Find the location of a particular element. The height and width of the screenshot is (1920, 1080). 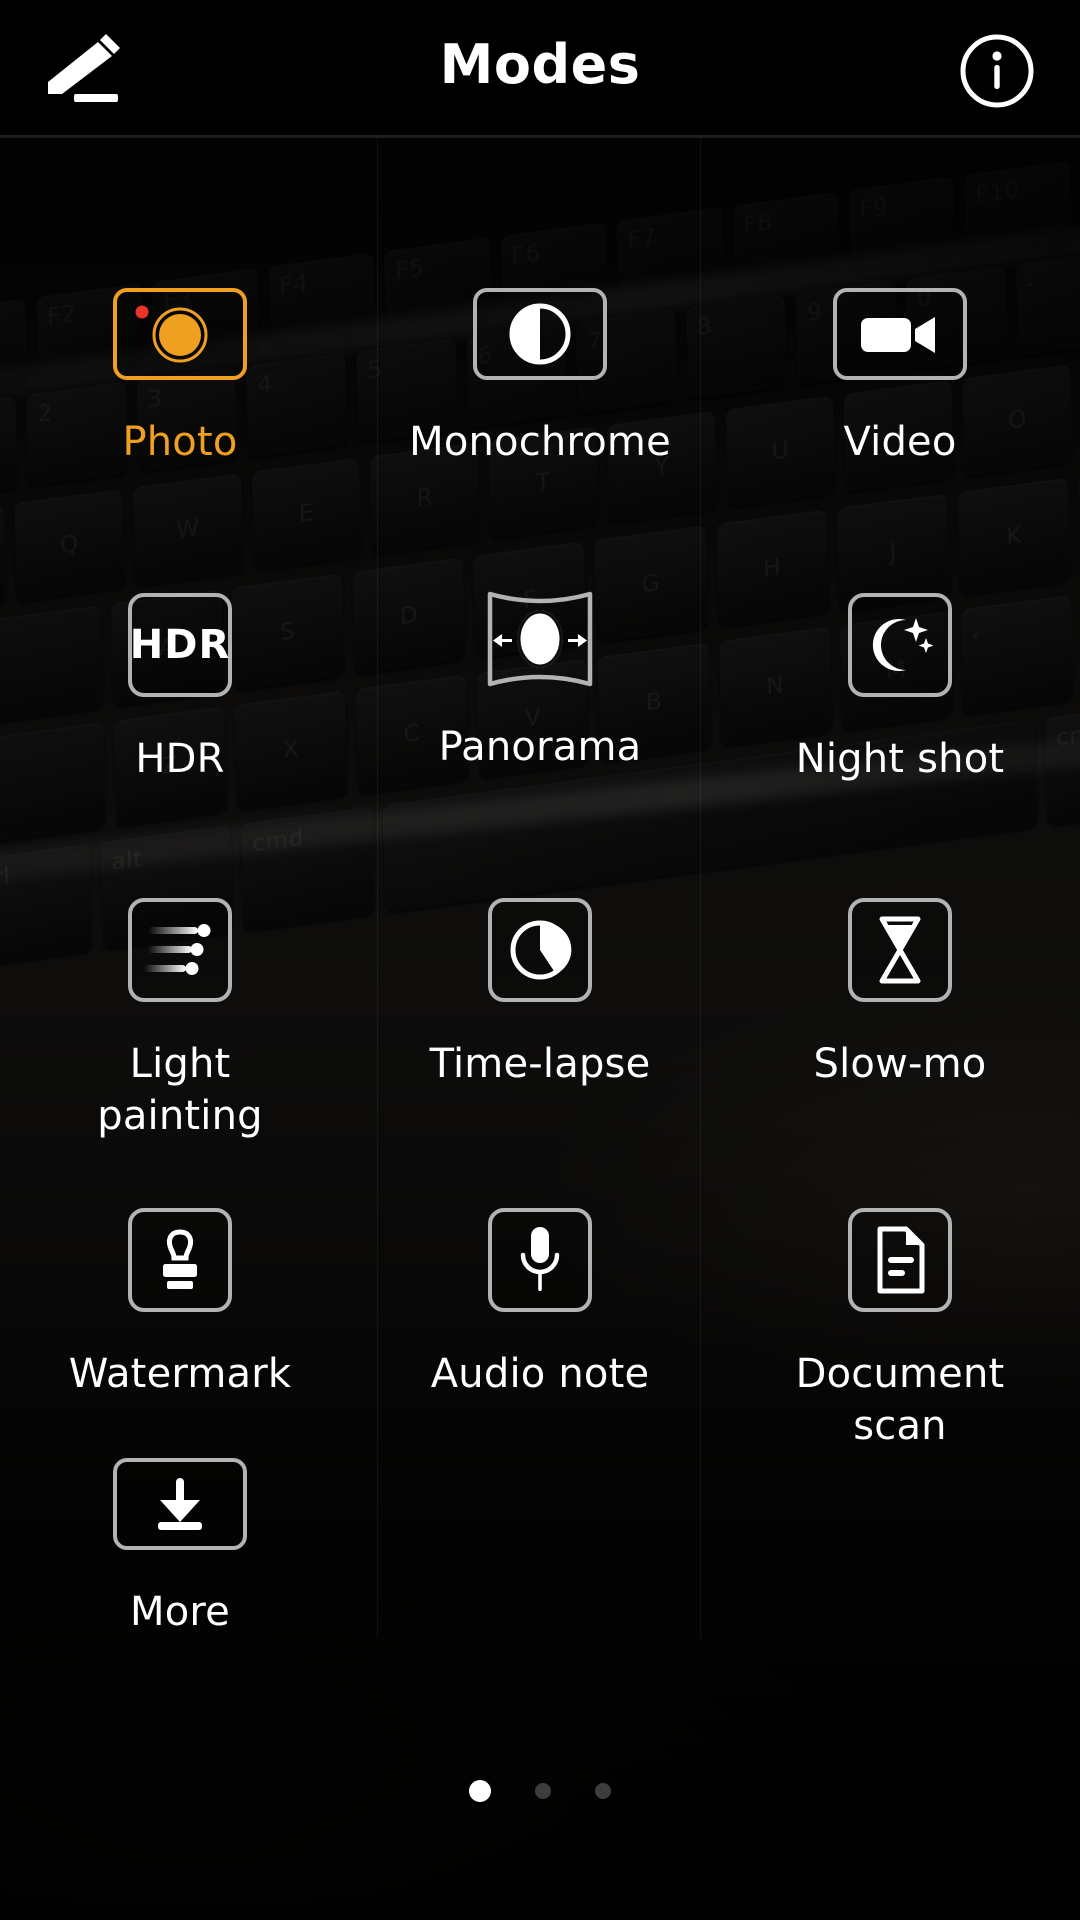

hdr-text-icon: HDR is located at coordinates (180, 645).